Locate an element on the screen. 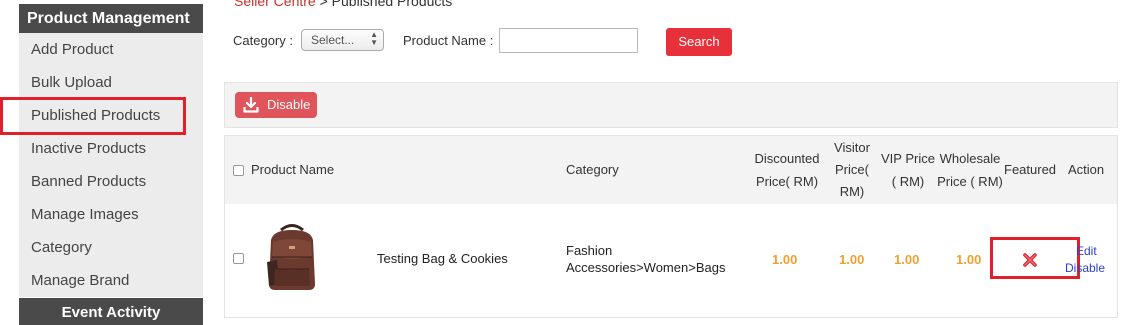  header-category: Category is located at coordinates (592, 169).